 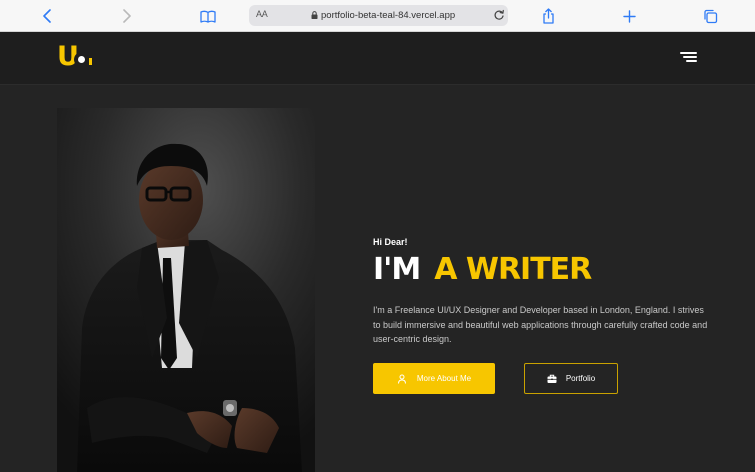 I want to click on site-header: U, so click(x=377, y=58).